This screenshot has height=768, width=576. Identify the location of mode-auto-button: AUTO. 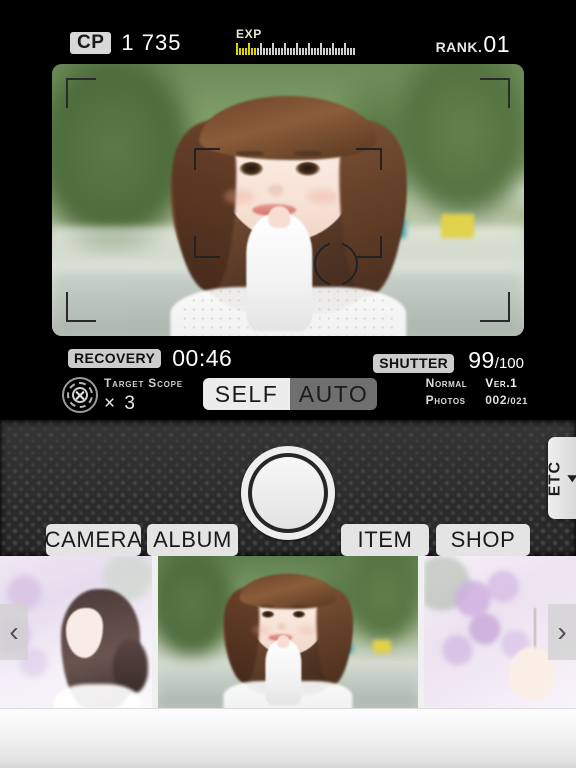
(333, 394).